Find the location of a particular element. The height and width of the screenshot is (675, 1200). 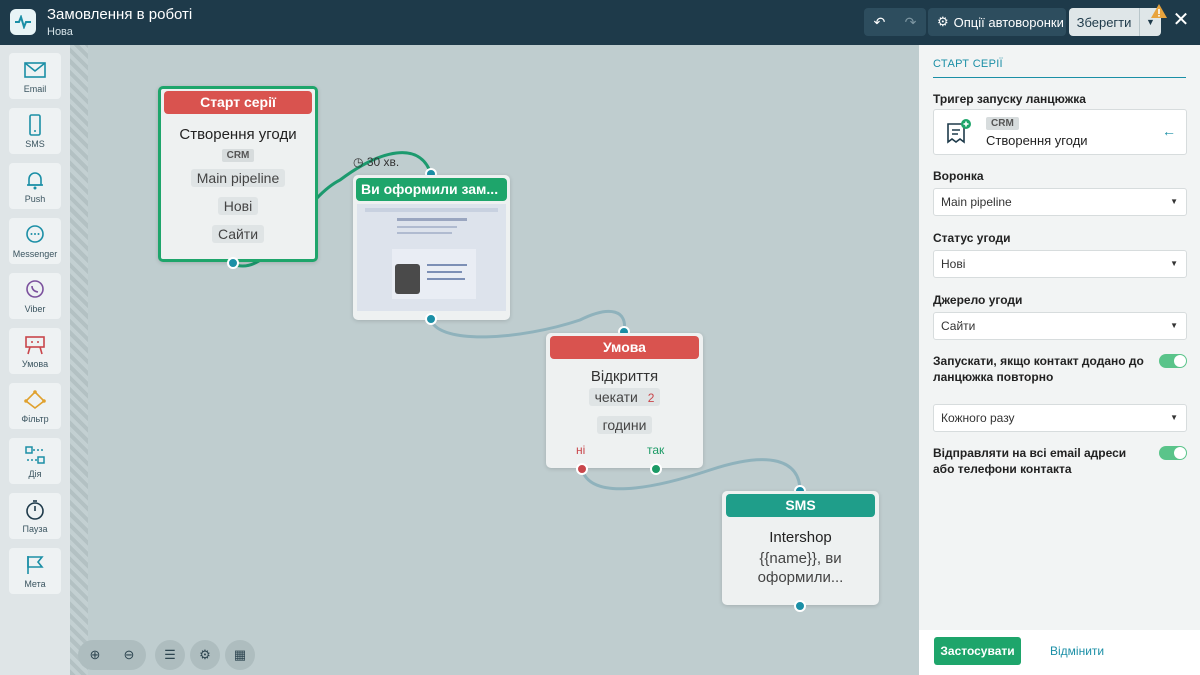

pulse-logo-icon is located at coordinates (23, 22).